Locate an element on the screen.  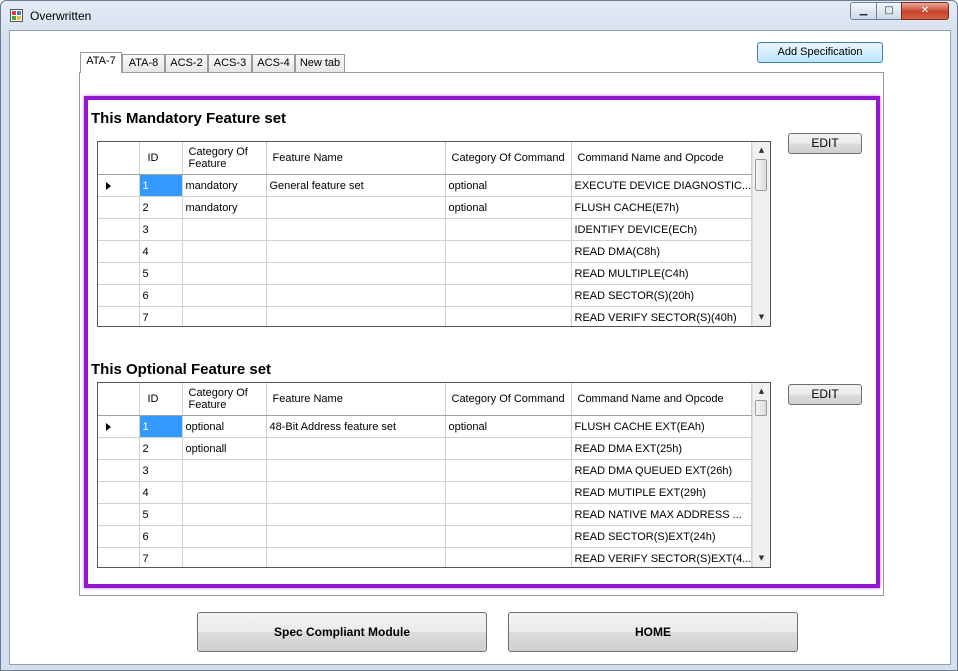
table-row: 6 READ SECTOR(S)(20h) is located at coordinates (425, 295).